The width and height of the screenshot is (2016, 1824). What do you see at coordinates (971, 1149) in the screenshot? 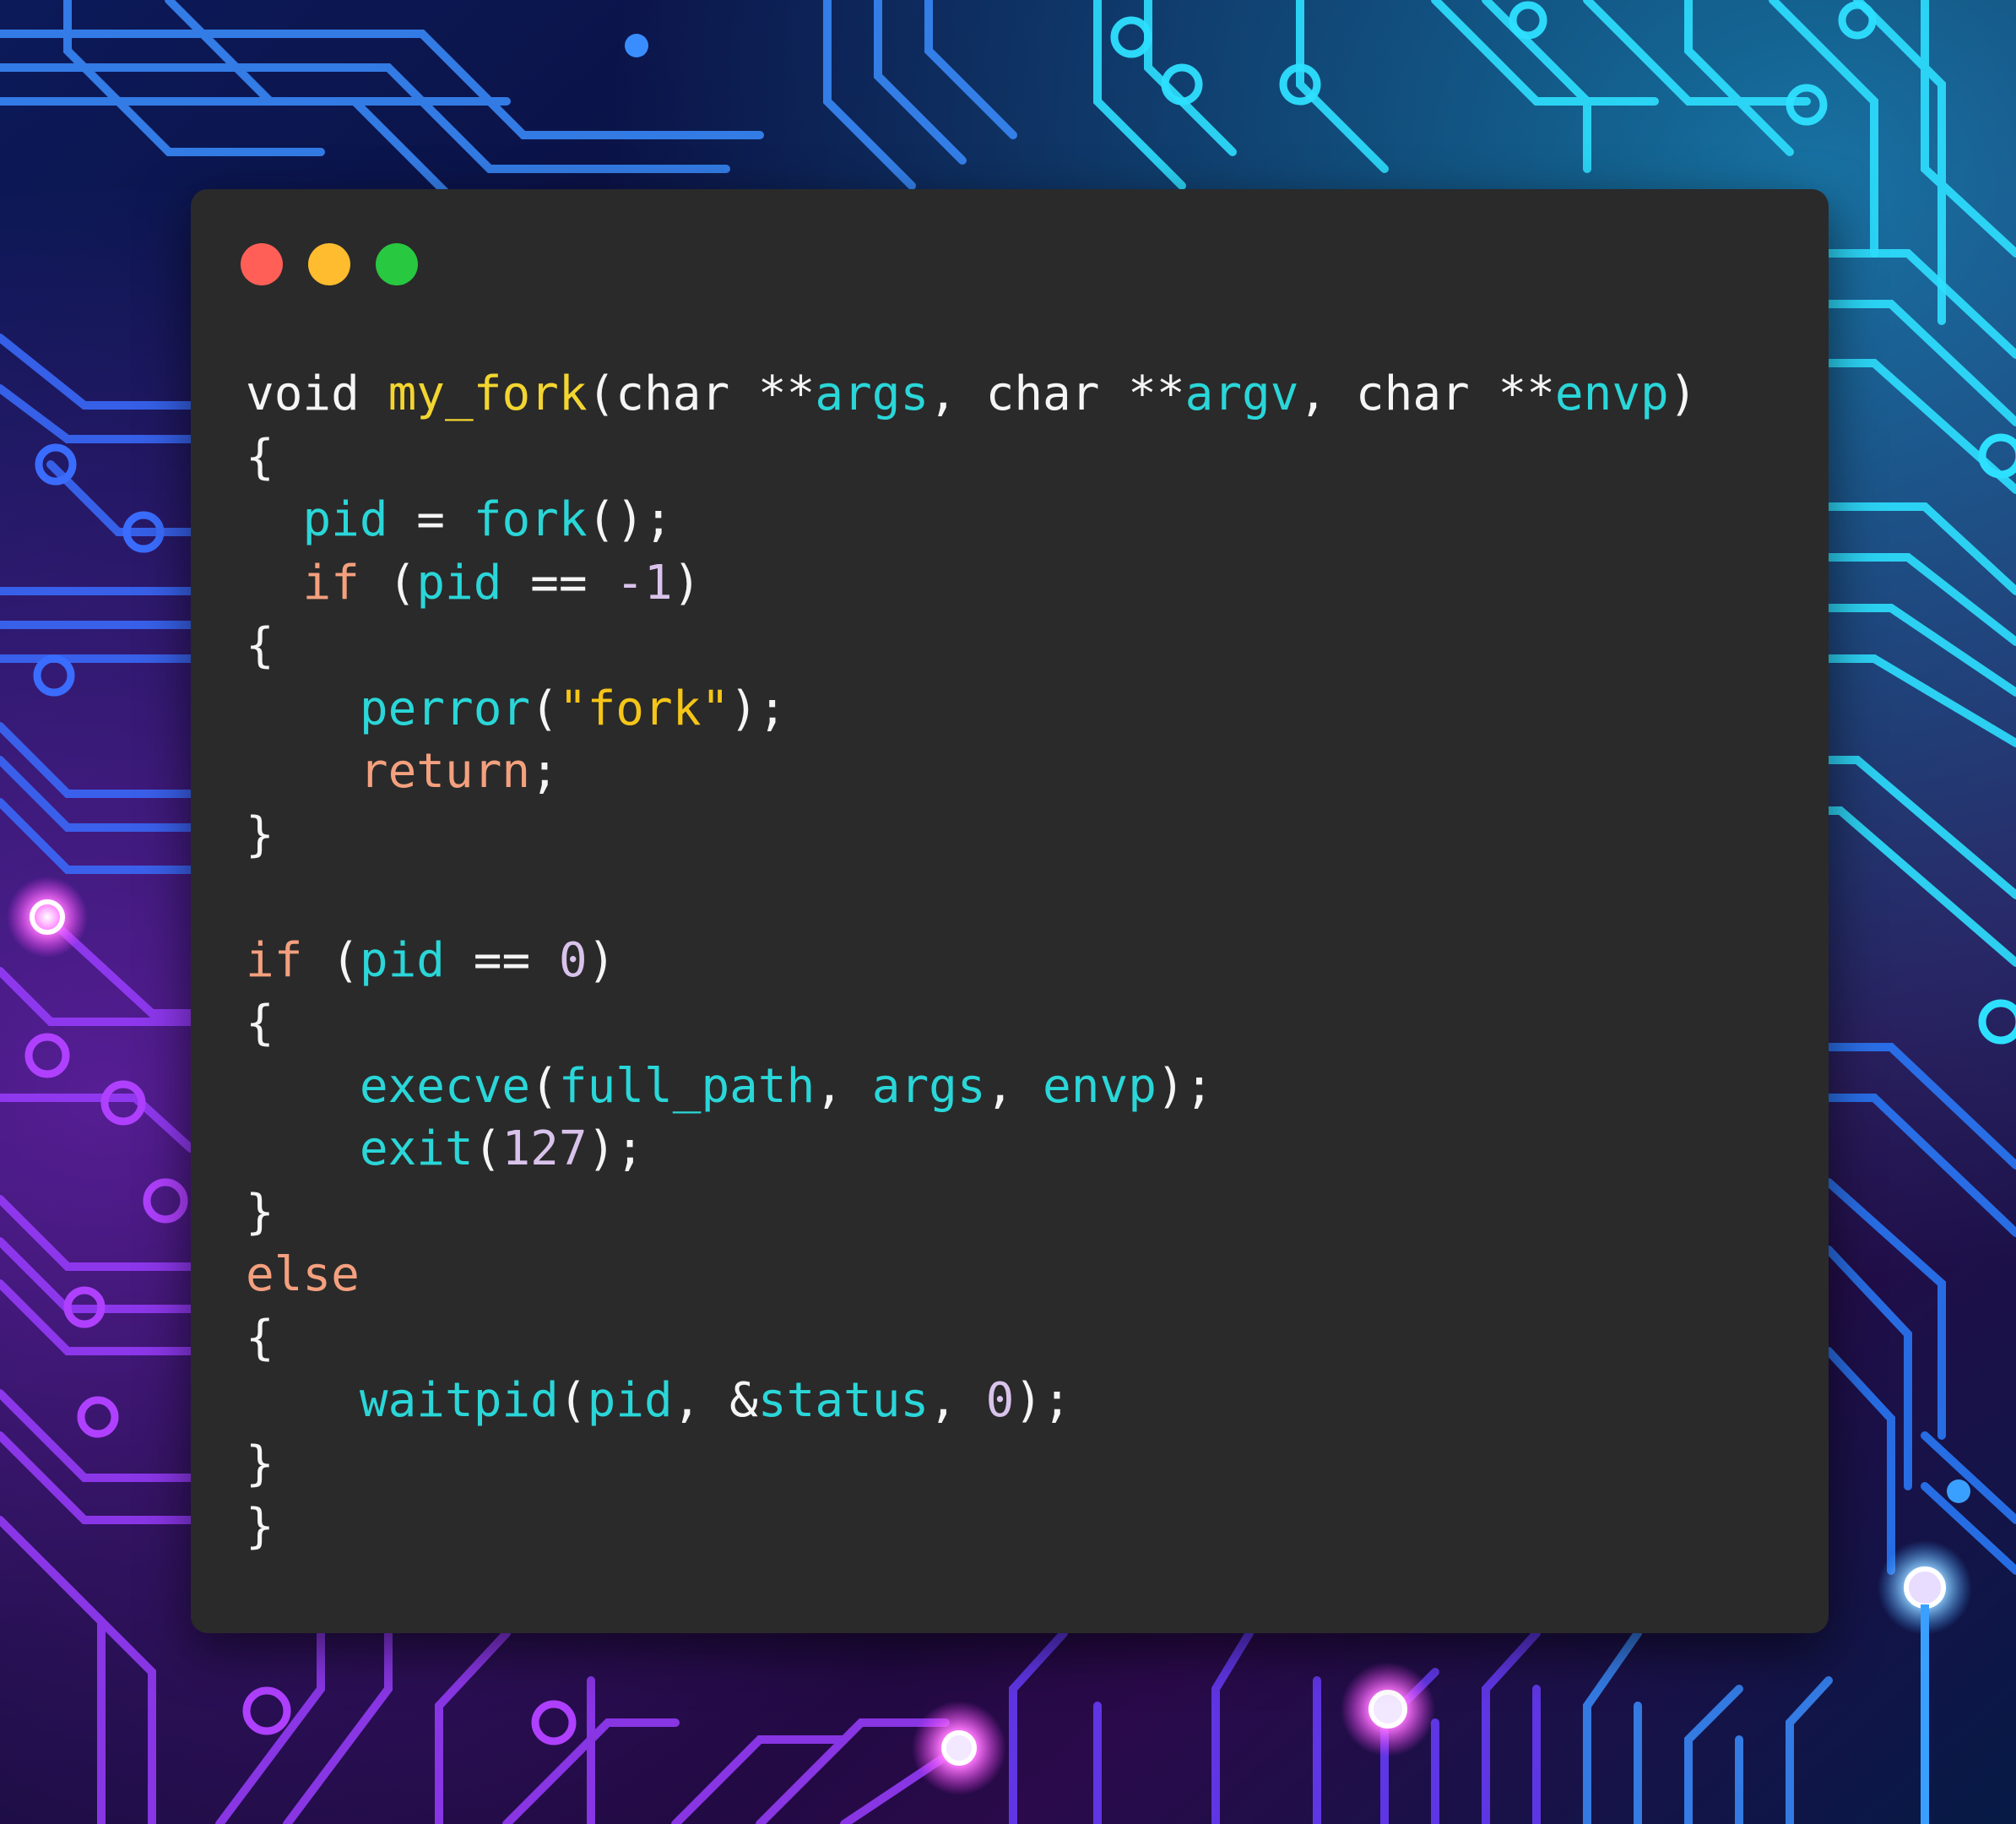
I see `code-line: exit(127);` at bounding box center [971, 1149].